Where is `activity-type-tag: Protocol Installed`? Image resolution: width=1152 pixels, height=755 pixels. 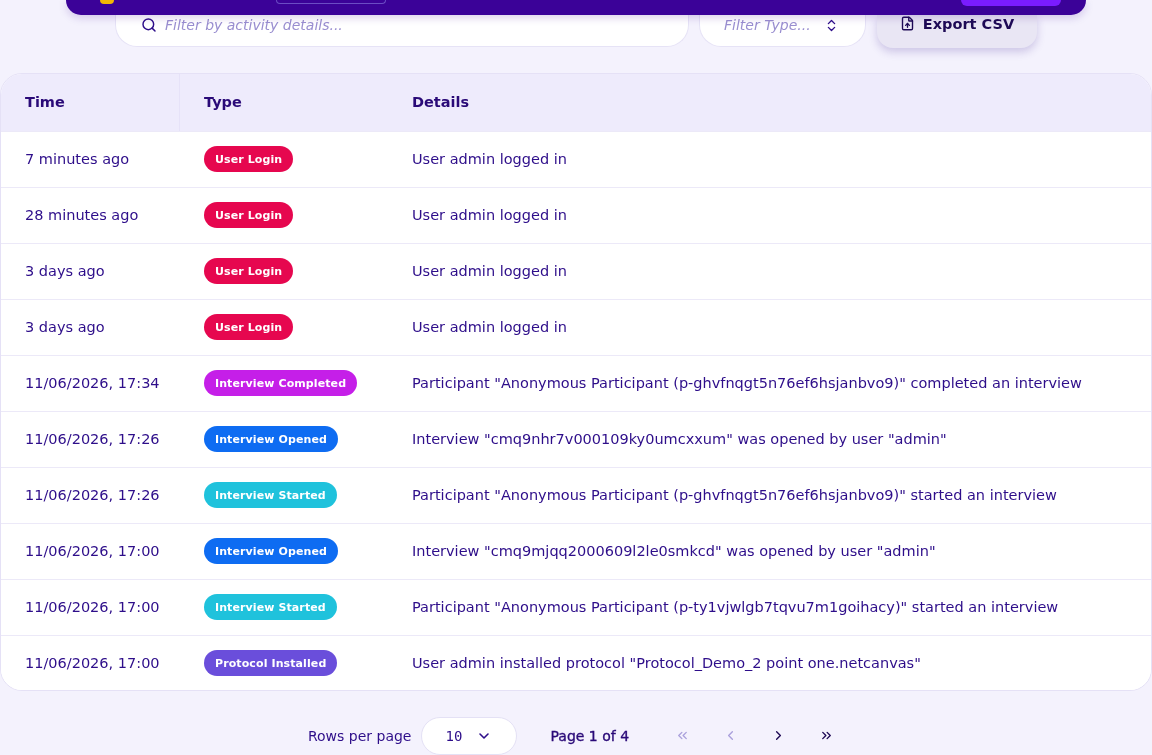
activity-type-tag: Protocol Installed is located at coordinates (271, 663).